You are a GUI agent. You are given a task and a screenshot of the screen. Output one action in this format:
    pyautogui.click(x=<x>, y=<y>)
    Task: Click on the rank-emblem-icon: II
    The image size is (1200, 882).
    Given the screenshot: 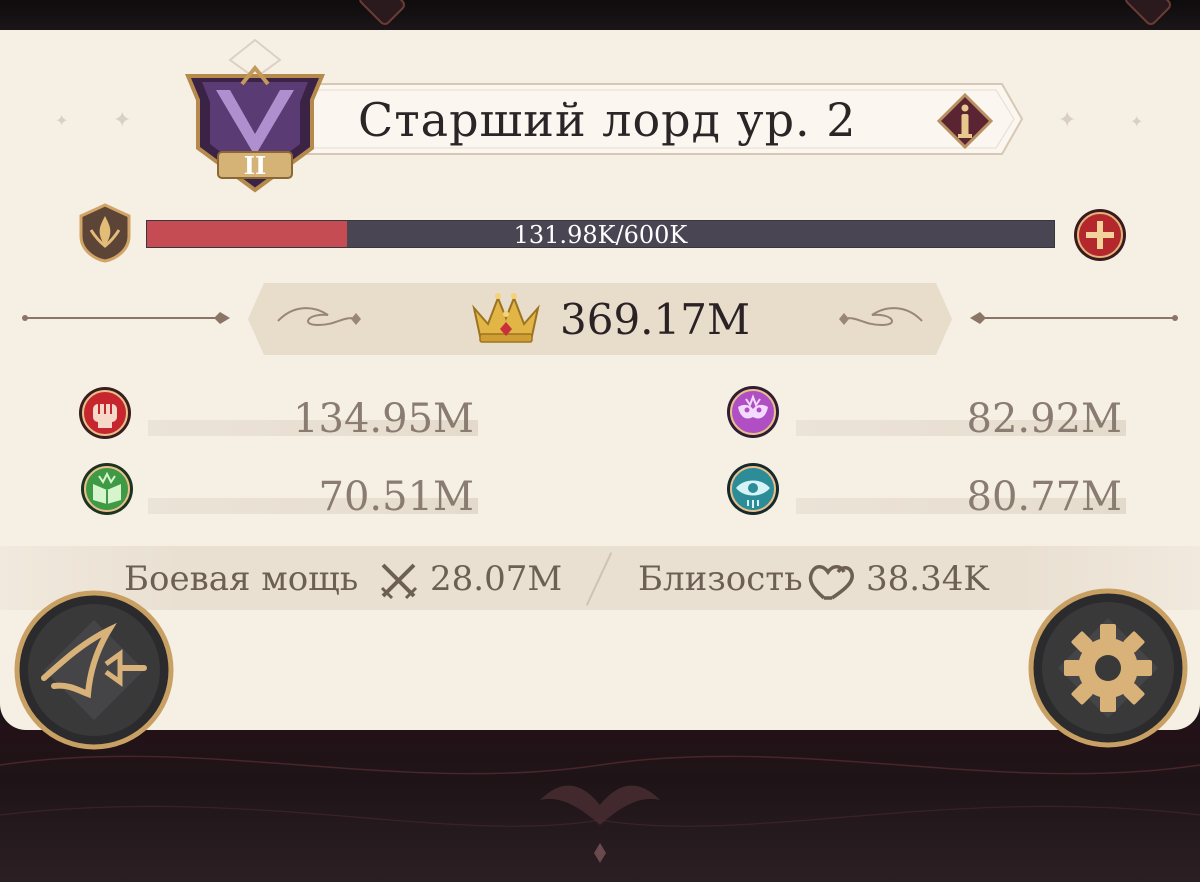 What is the action you would take?
    pyautogui.click(x=255, y=115)
    